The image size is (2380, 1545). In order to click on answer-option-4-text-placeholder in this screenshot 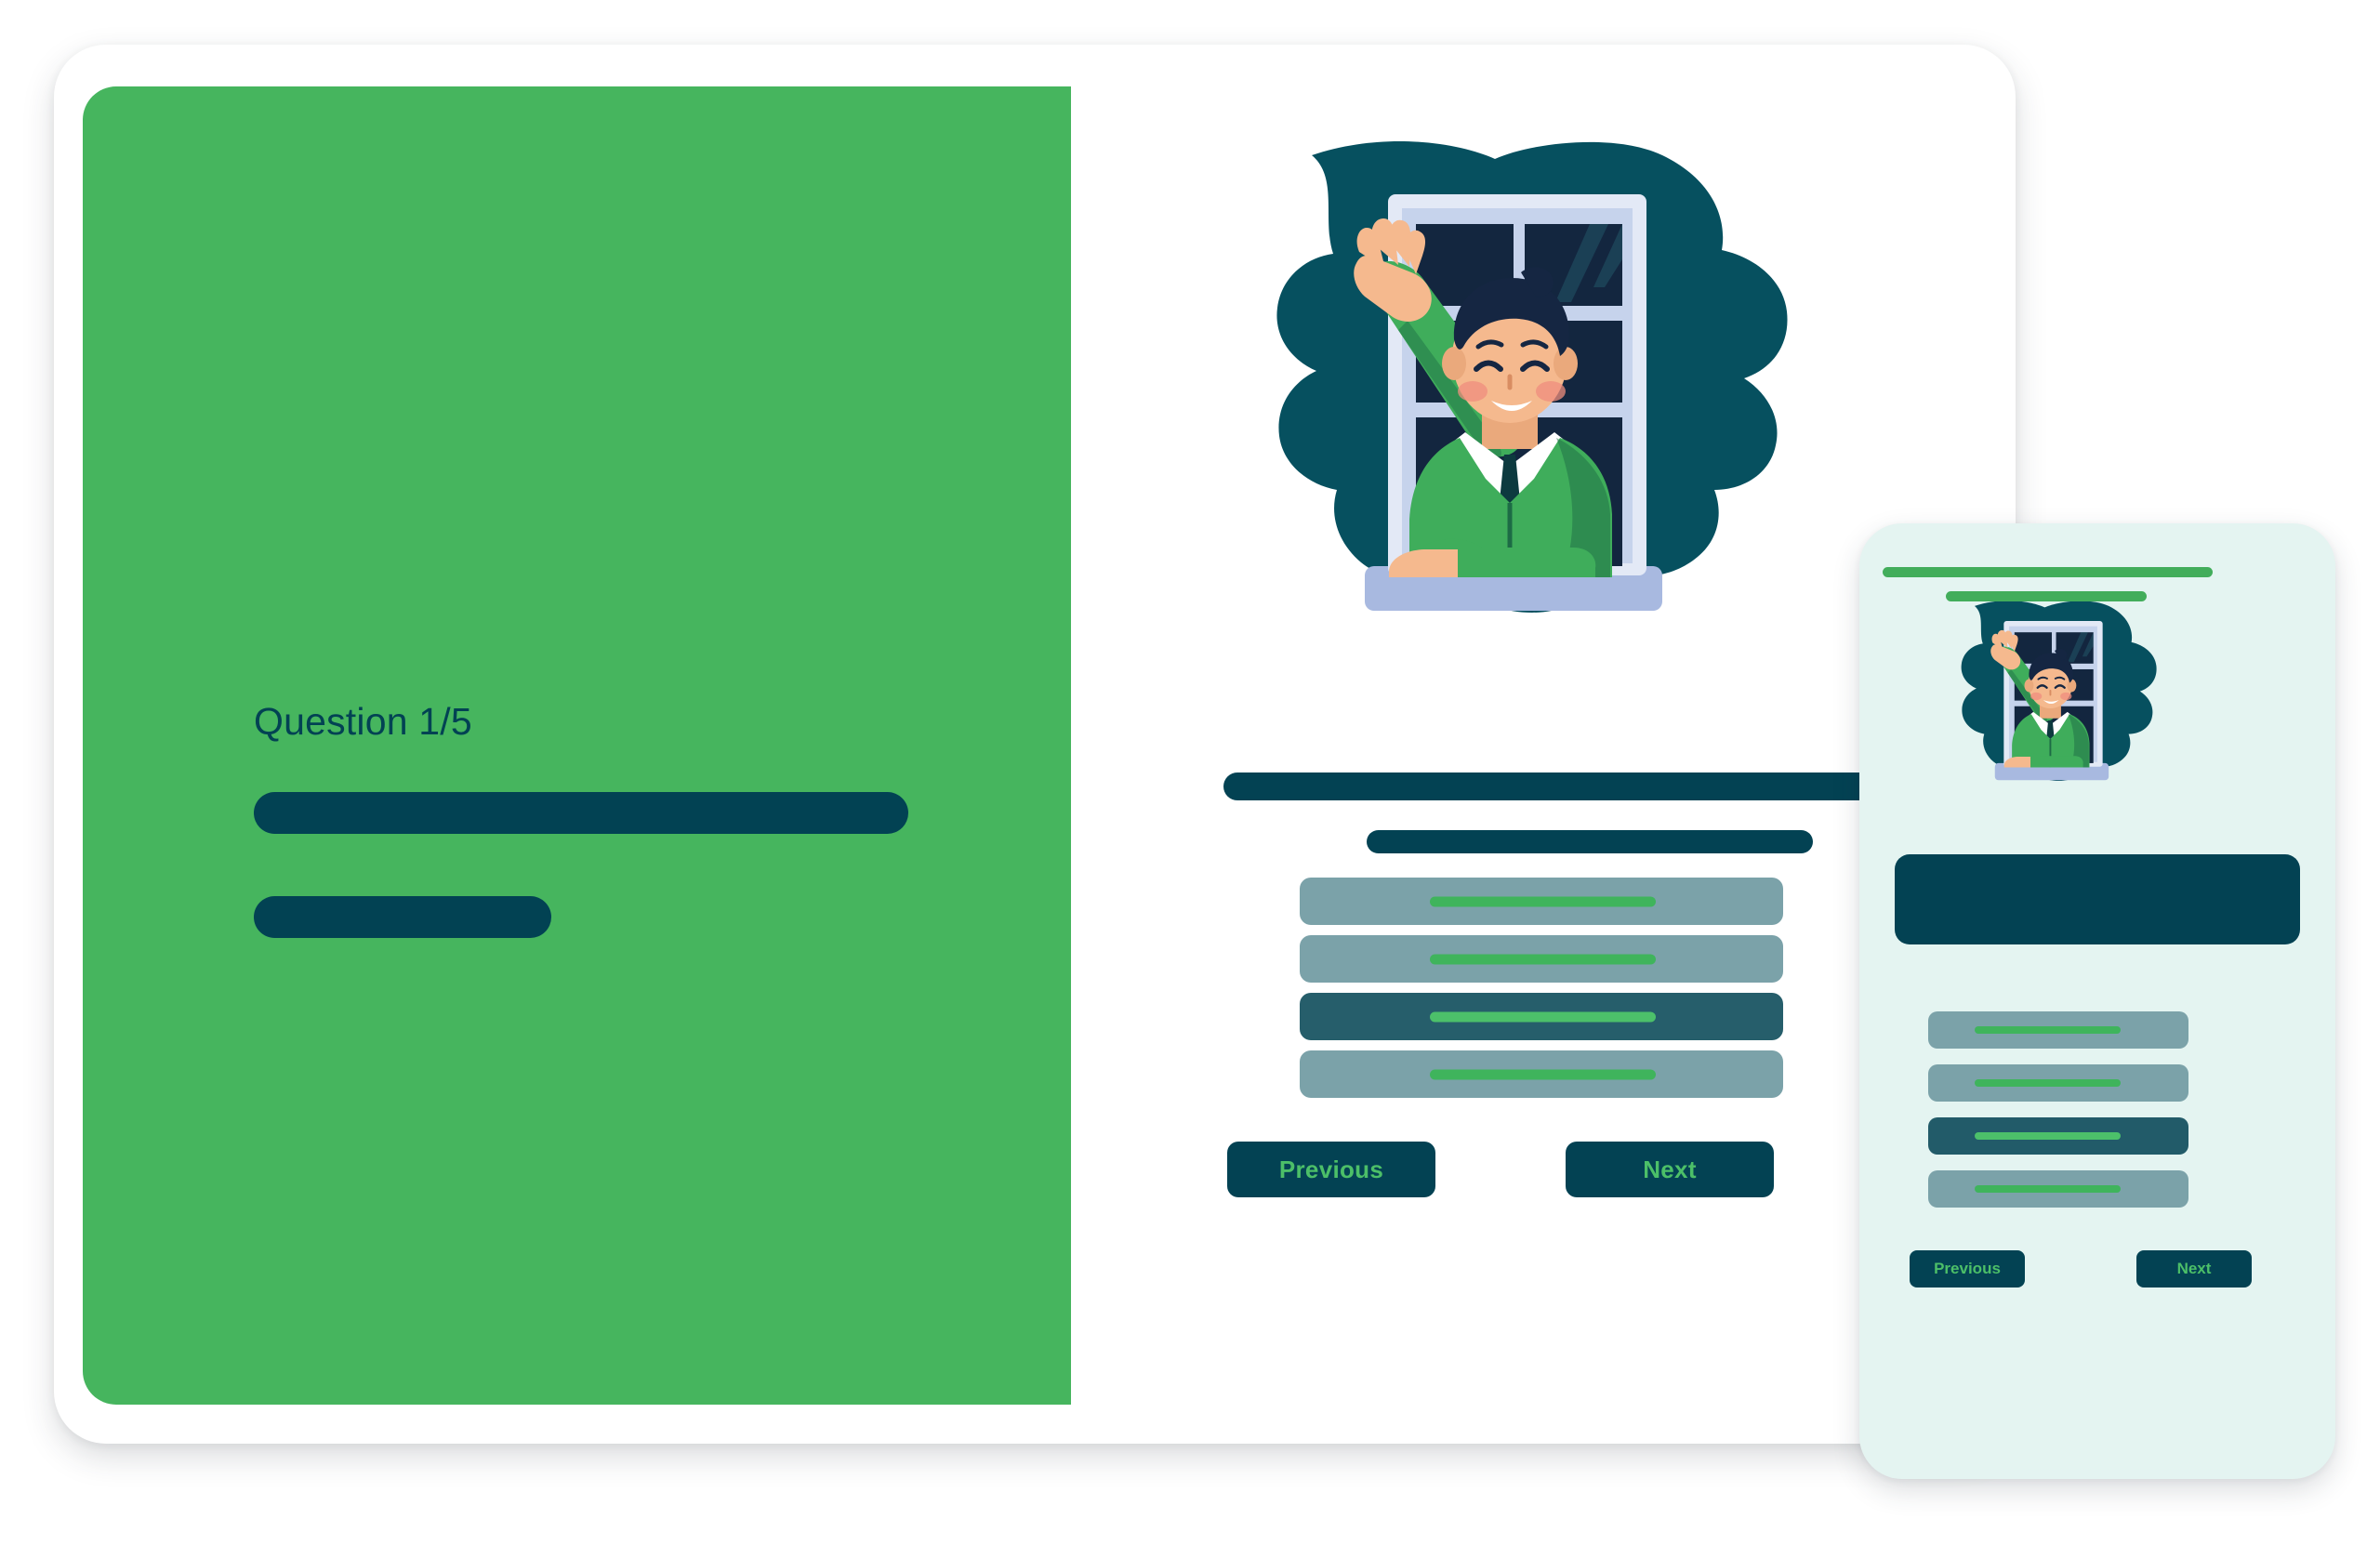, I will do `click(1543, 1074)`.